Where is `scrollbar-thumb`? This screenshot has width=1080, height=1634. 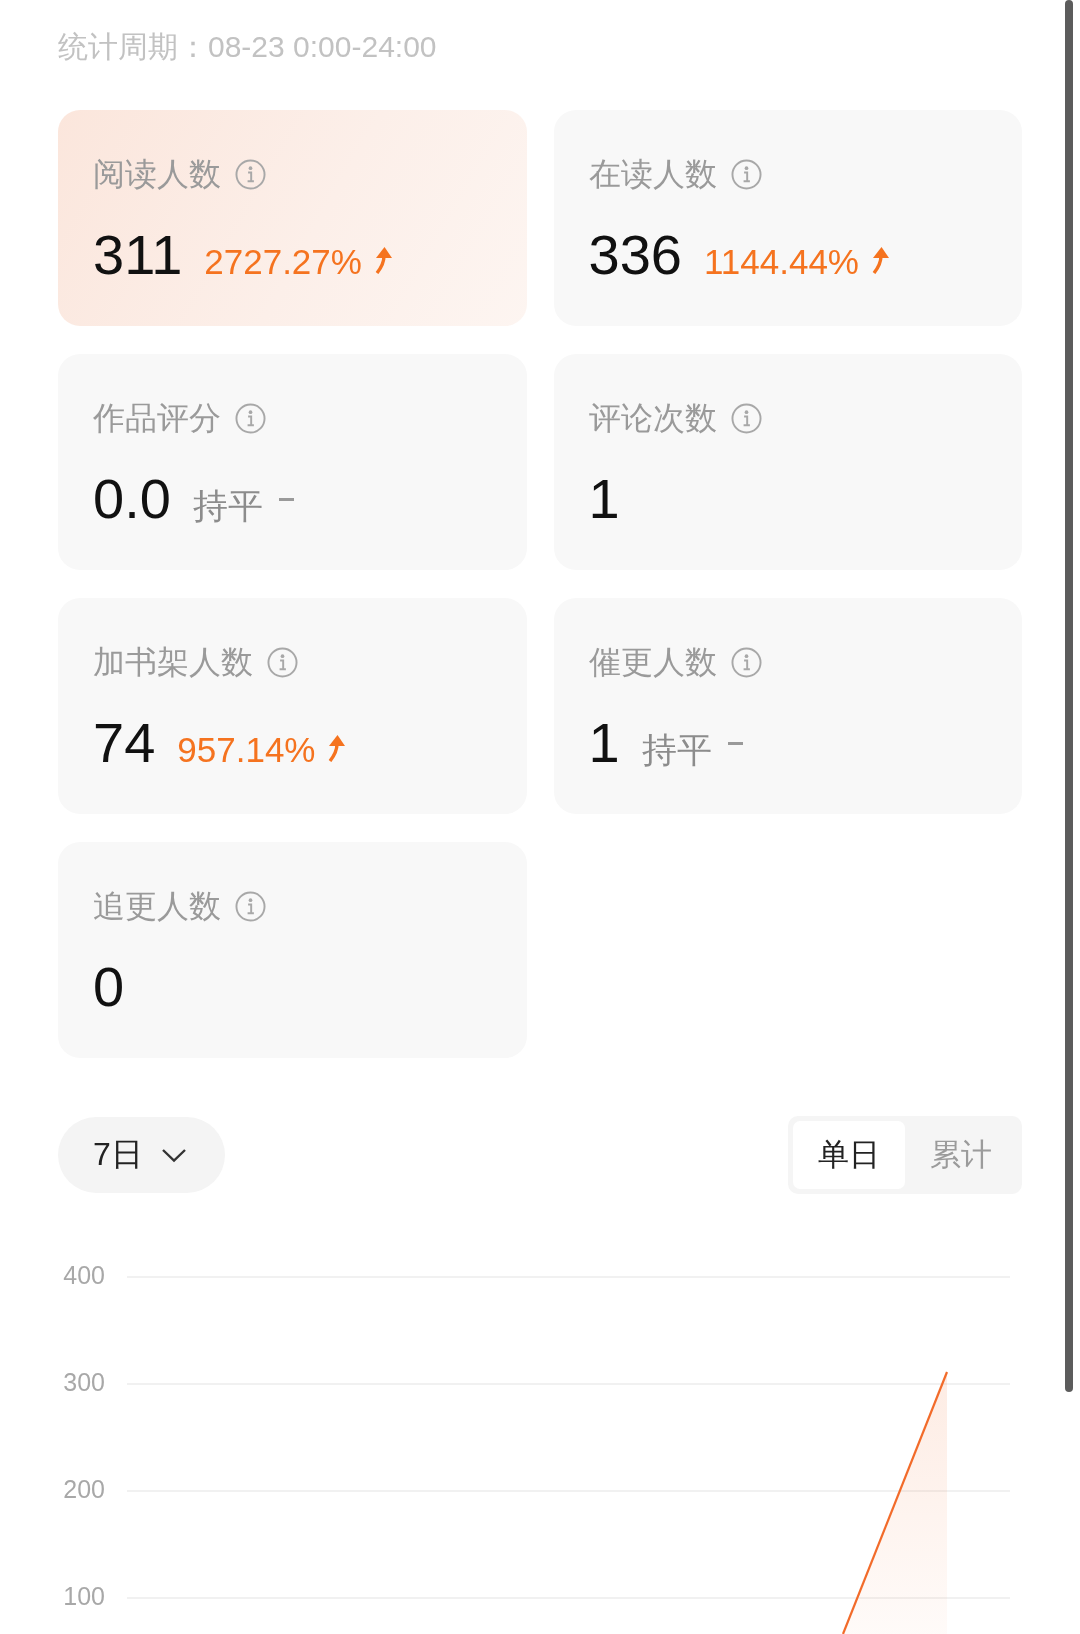 scrollbar-thumb is located at coordinates (1069, 696).